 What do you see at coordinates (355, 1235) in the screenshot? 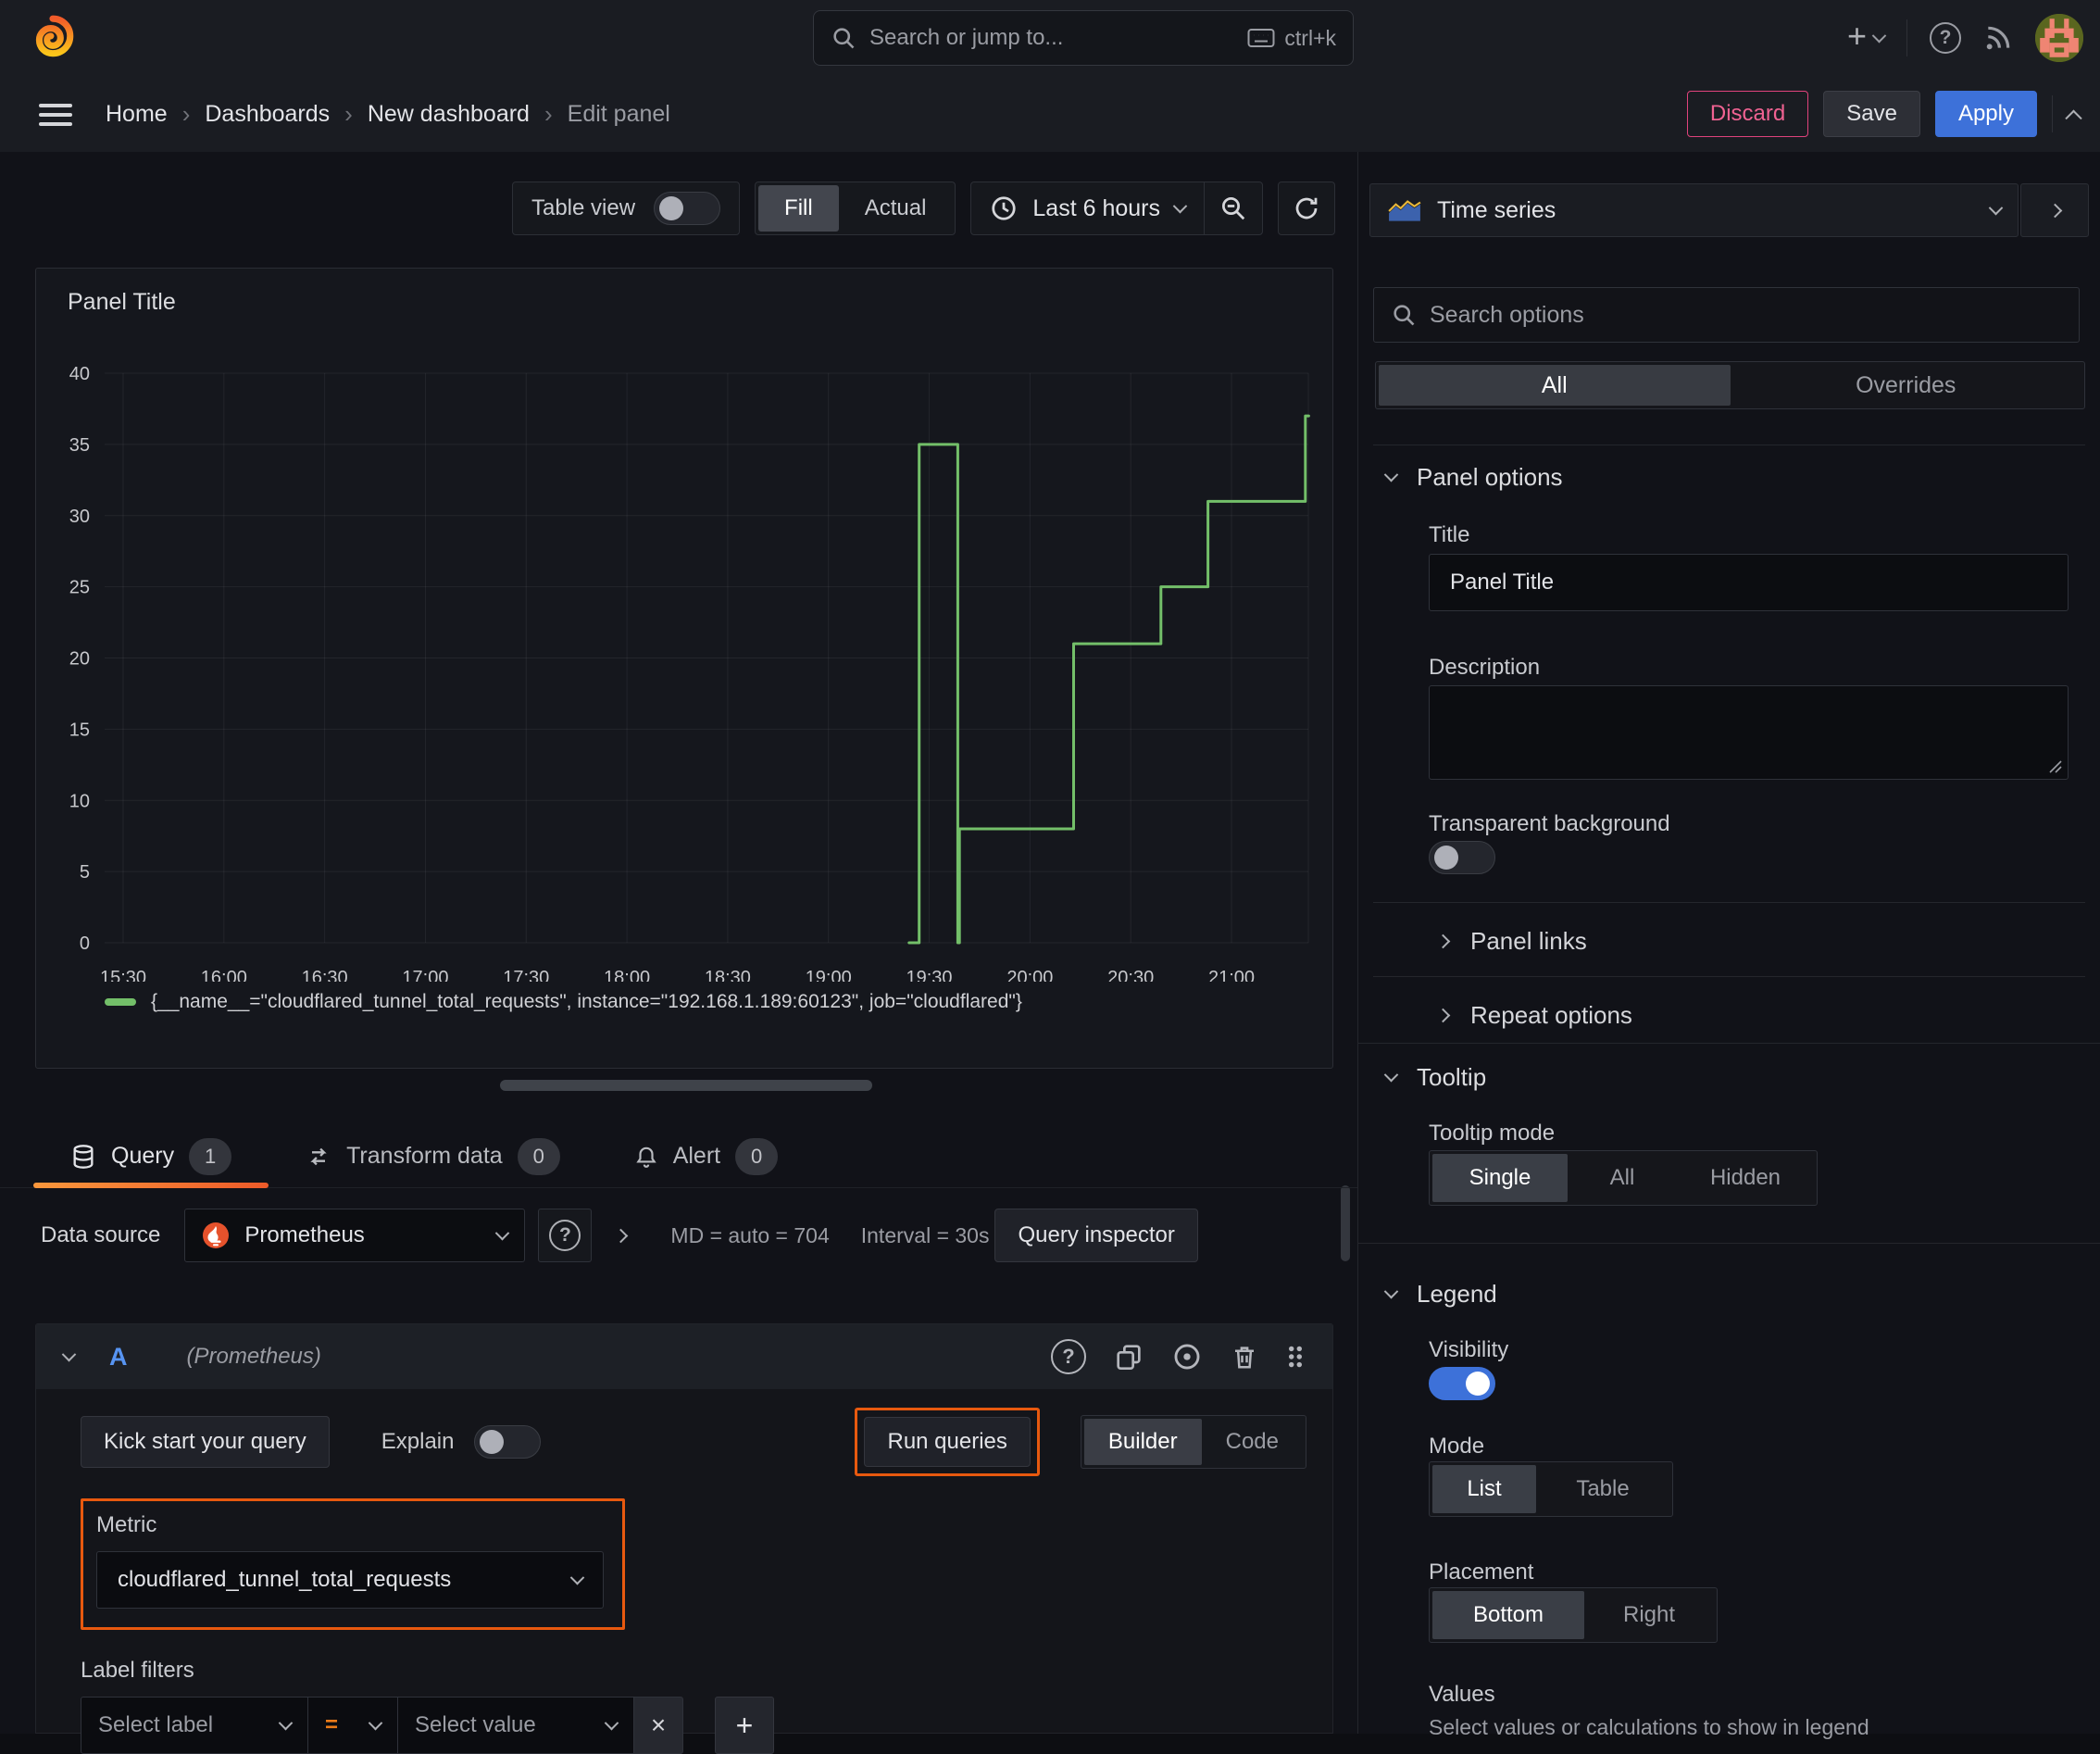
I see `datasource-picker: Prometheus` at bounding box center [355, 1235].